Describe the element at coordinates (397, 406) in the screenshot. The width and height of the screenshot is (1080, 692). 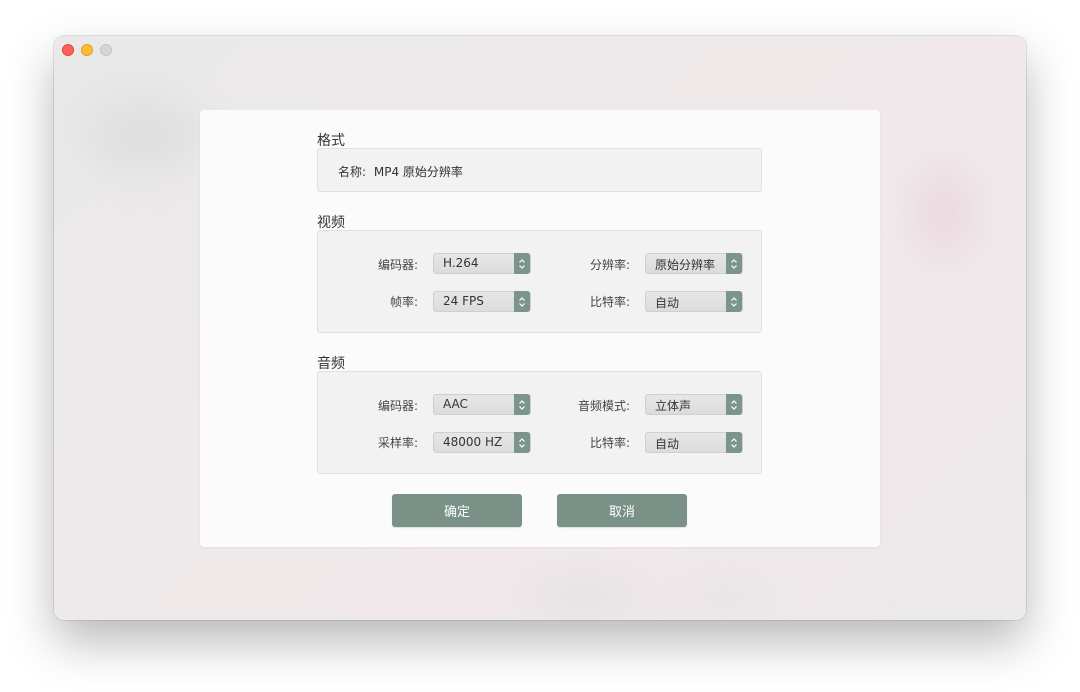
I see `audio-encoder-label: 编码器:` at that location.